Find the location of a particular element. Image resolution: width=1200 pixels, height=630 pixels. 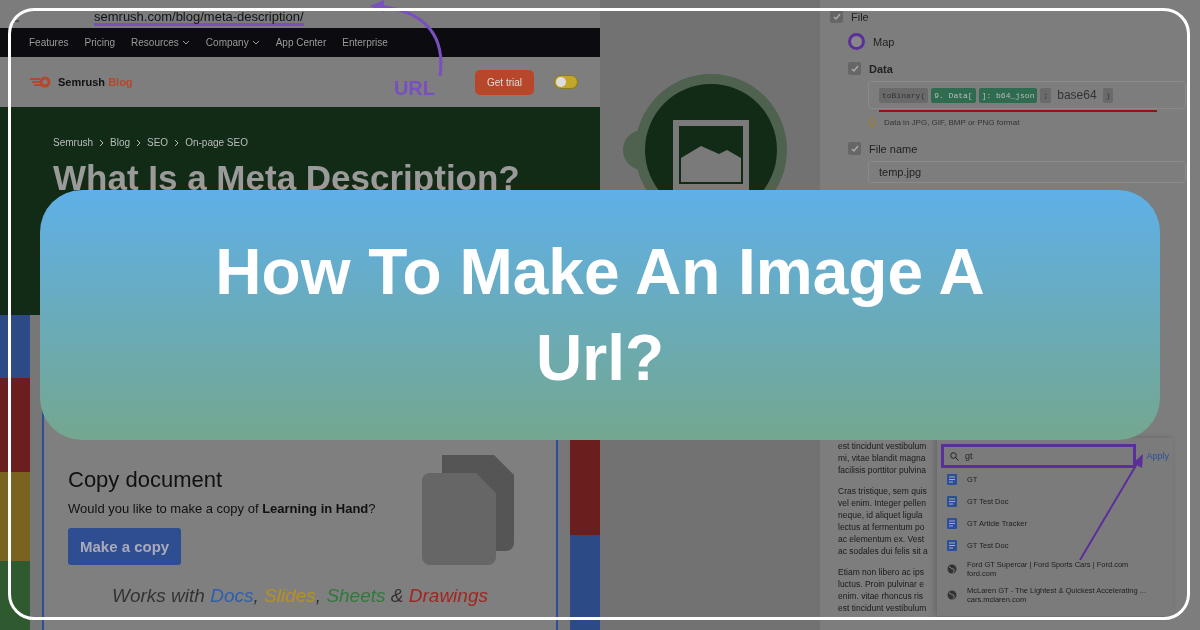

document-text-line: ac elementum ex. Vest is located at coordinates (881, 539).